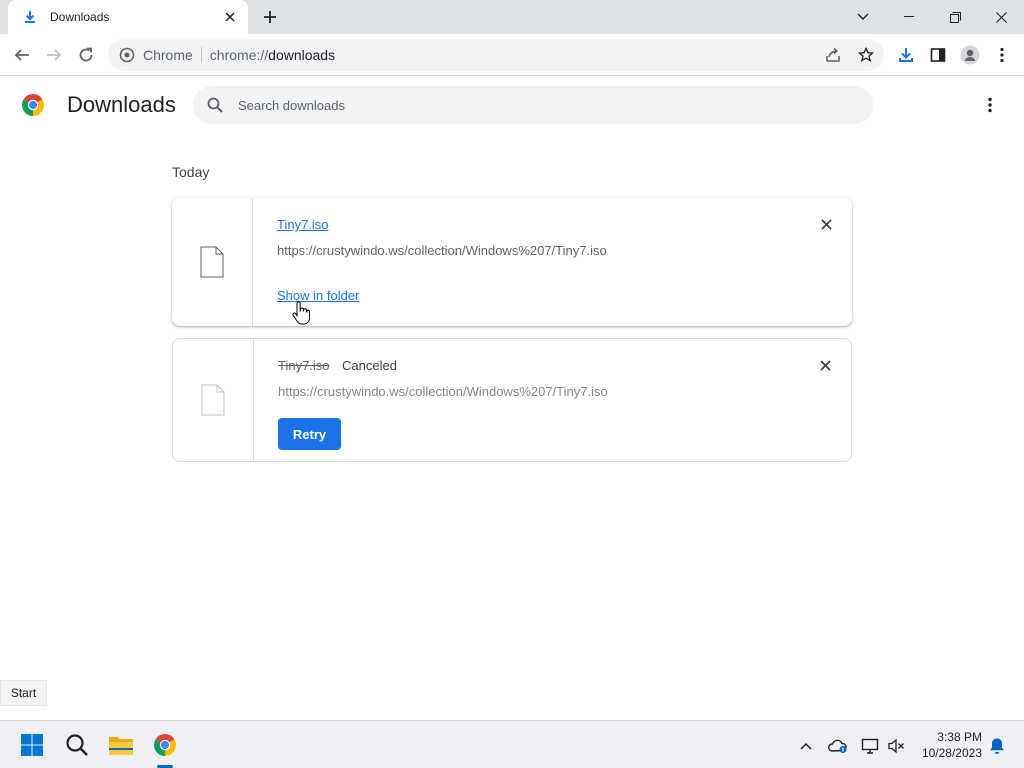 Image resolution: width=1024 pixels, height=768 pixels. I want to click on omnibox-separator, so click(201, 55).